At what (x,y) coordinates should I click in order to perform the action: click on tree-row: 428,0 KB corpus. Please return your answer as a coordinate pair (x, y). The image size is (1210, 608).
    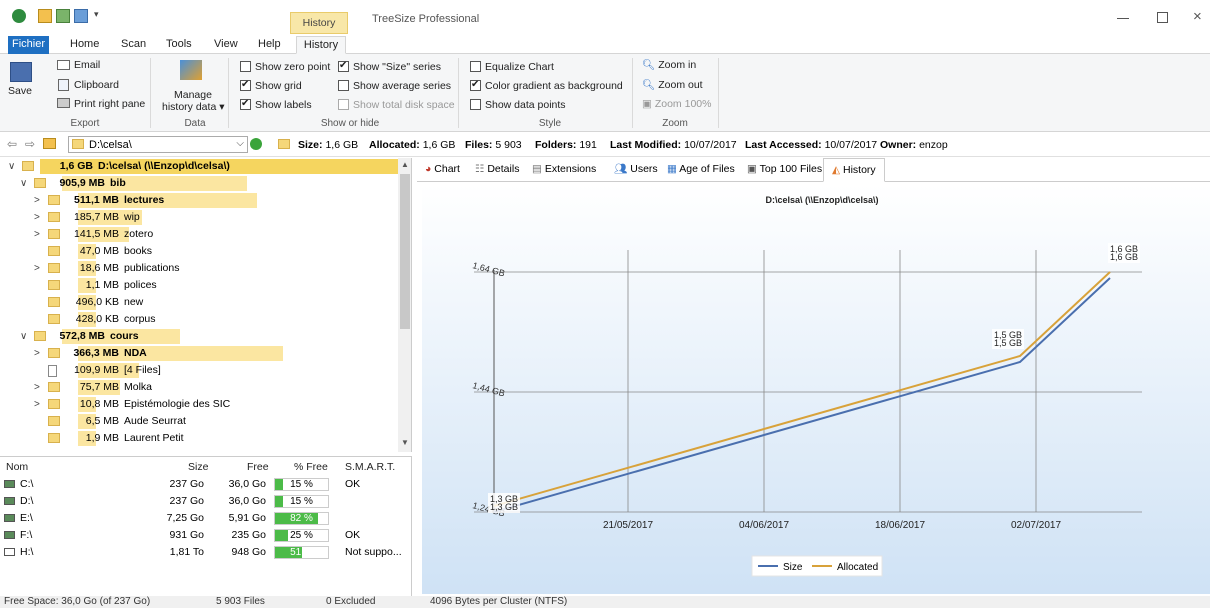
    Looking at the image, I should click on (199, 319).